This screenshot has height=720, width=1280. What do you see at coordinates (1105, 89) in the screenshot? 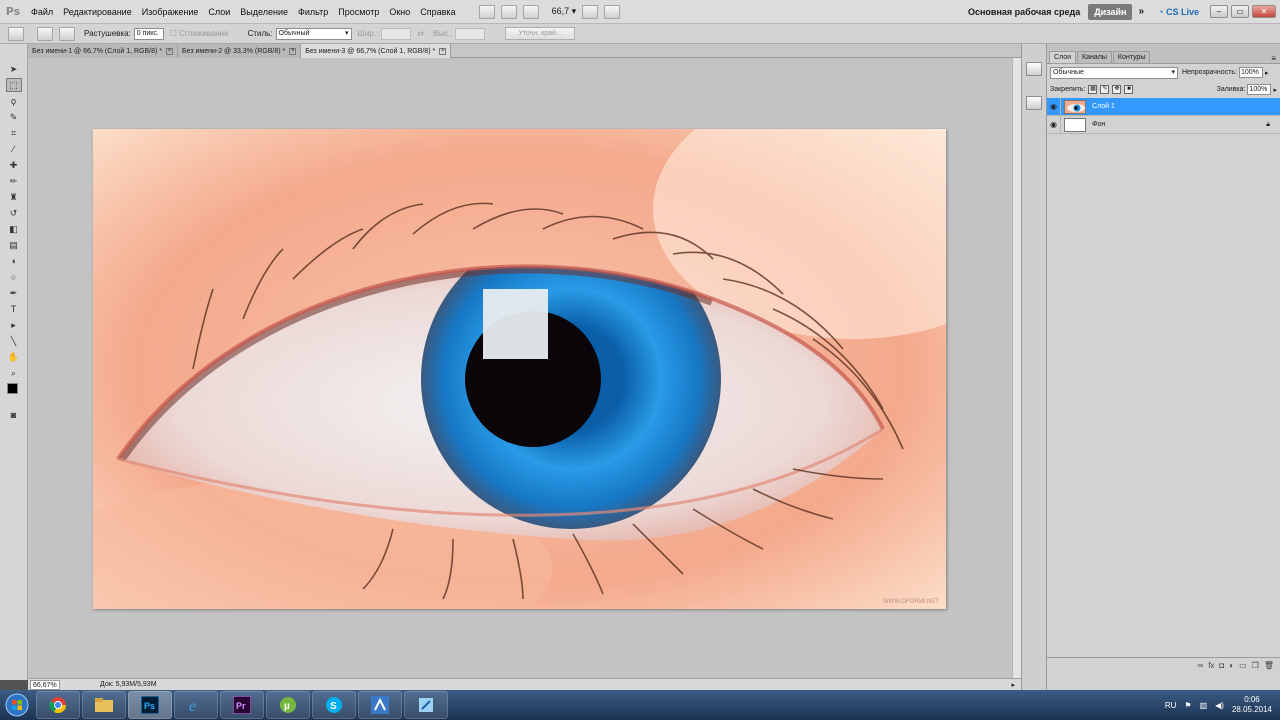
I see `lock-pixels-icon: ✎` at bounding box center [1105, 89].